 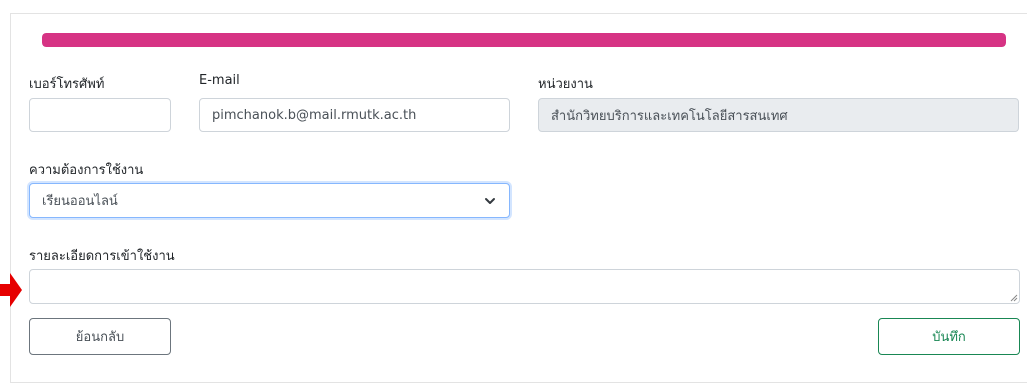 I want to click on progress-bar, so click(x=524, y=40).